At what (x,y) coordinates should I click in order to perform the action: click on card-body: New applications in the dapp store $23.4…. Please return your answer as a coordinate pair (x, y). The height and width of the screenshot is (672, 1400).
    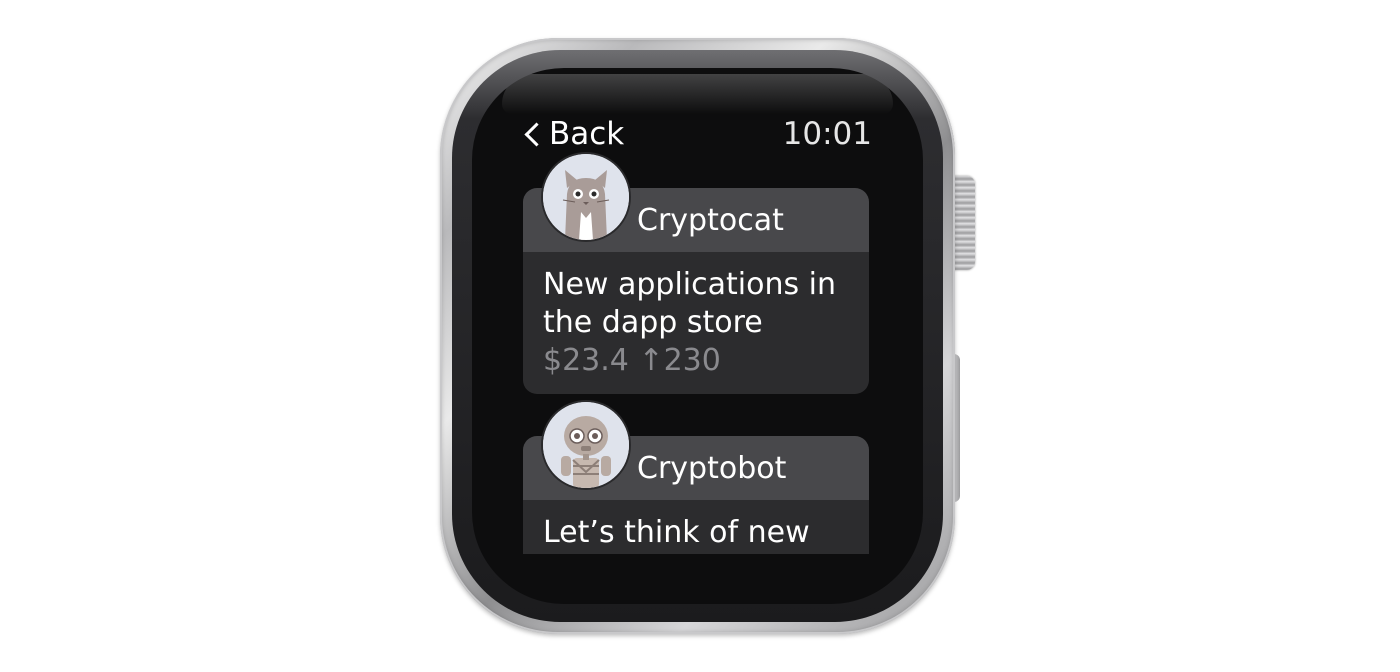
    Looking at the image, I should click on (696, 323).